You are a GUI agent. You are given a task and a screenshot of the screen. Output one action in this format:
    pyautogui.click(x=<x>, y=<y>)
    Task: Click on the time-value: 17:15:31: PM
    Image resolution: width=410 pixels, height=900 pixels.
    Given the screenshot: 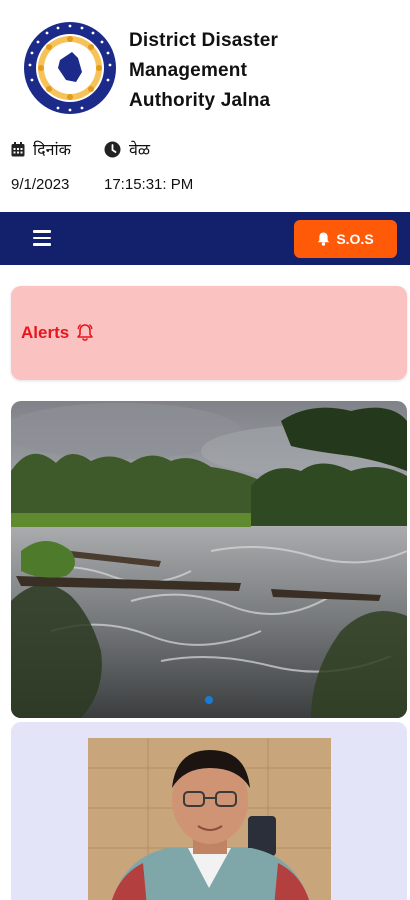 What is the action you would take?
    pyautogui.click(x=149, y=184)
    